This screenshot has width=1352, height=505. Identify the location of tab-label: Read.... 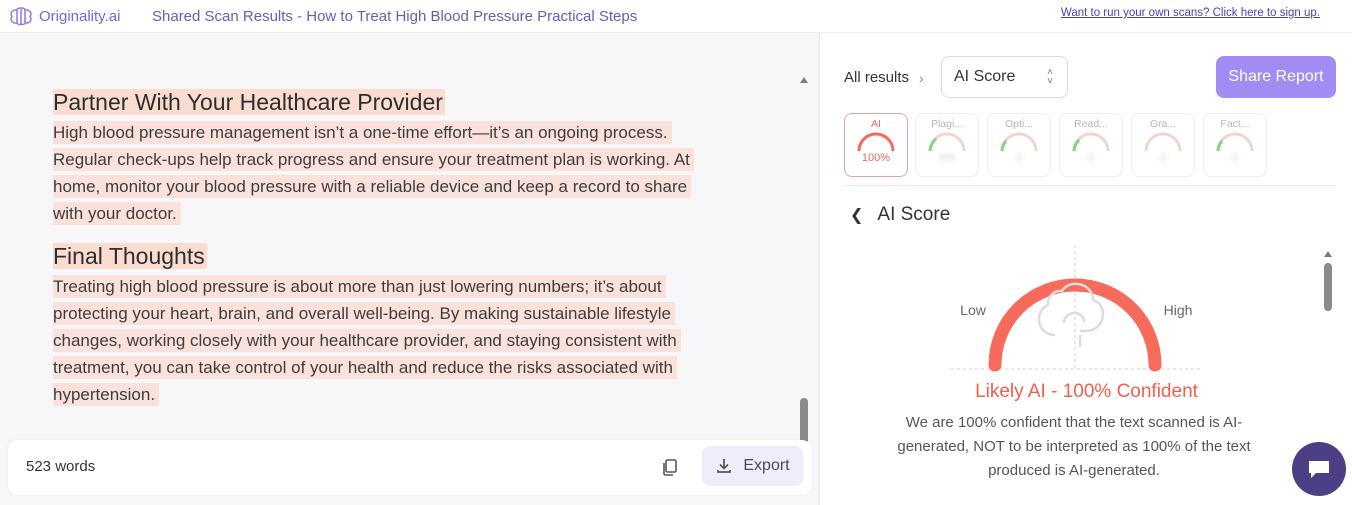
(1091, 124).